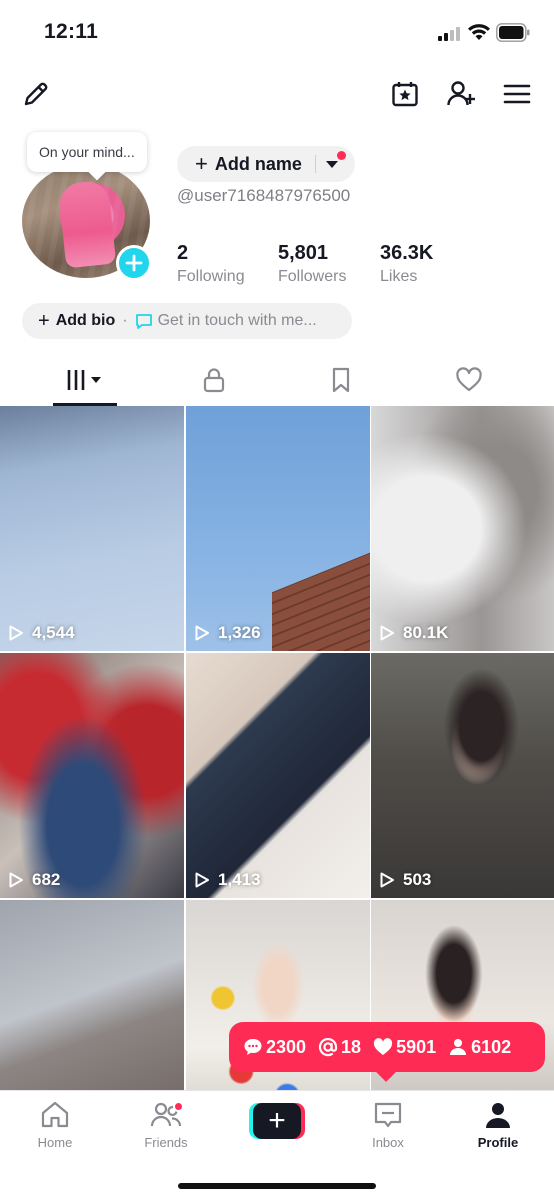 The width and height of the screenshot is (554, 1200). Describe the element at coordinates (407, 253) in the screenshot. I see `stat-value: 36.3K` at that location.